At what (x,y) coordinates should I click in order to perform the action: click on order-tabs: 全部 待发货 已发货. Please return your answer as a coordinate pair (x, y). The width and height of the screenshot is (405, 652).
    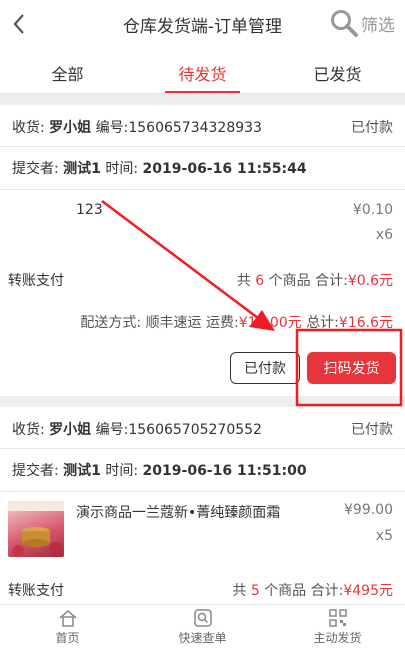
    Looking at the image, I should click on (202, 71).